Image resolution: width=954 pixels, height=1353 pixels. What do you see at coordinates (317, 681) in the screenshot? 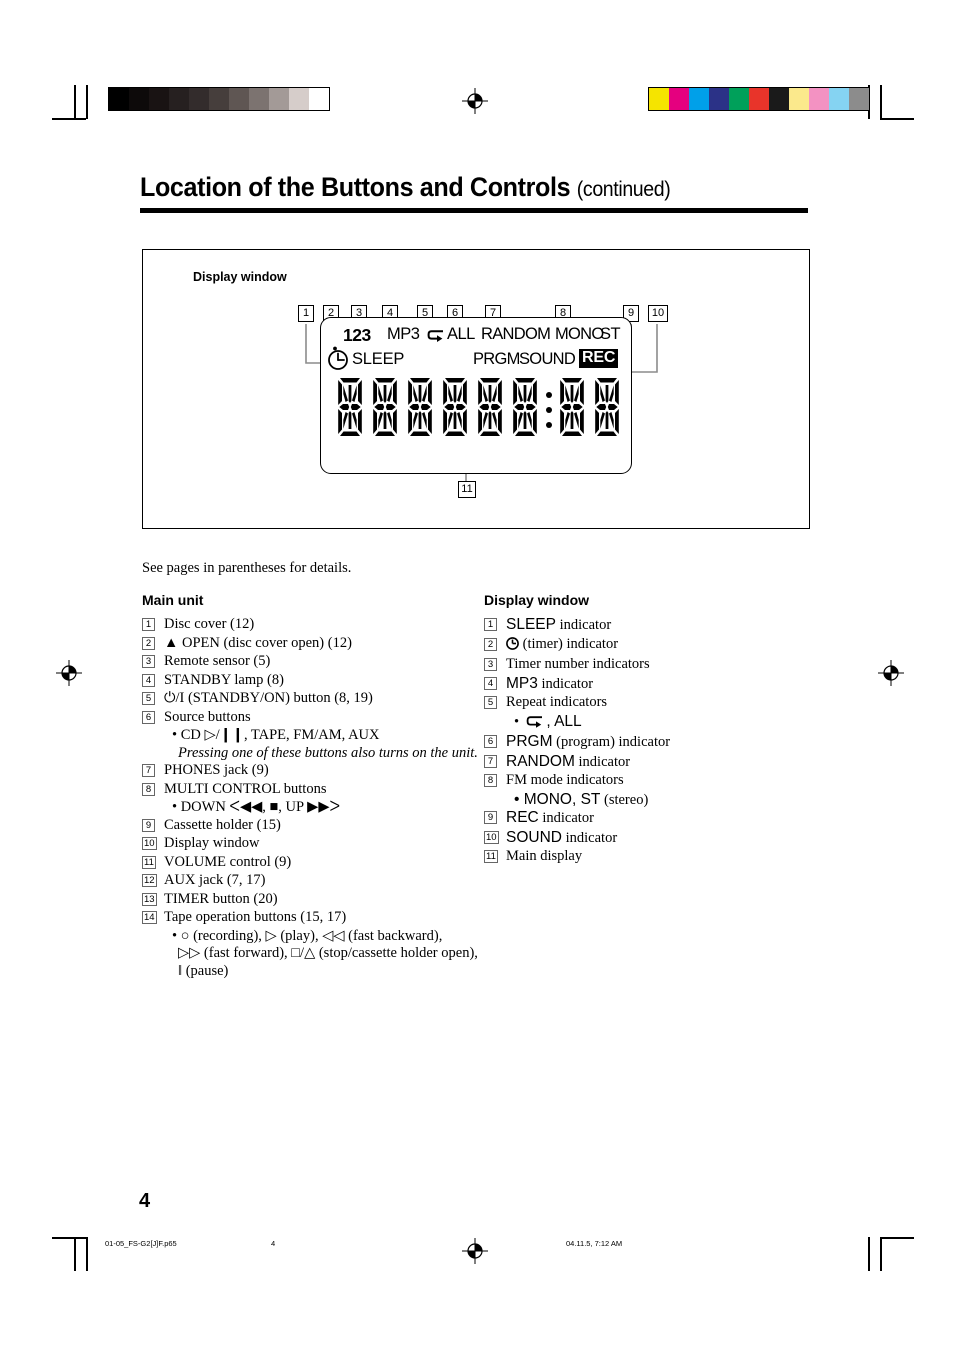
I see `list-item: 4 STANDBY lamp (8)` at bounding box center [317, 681].